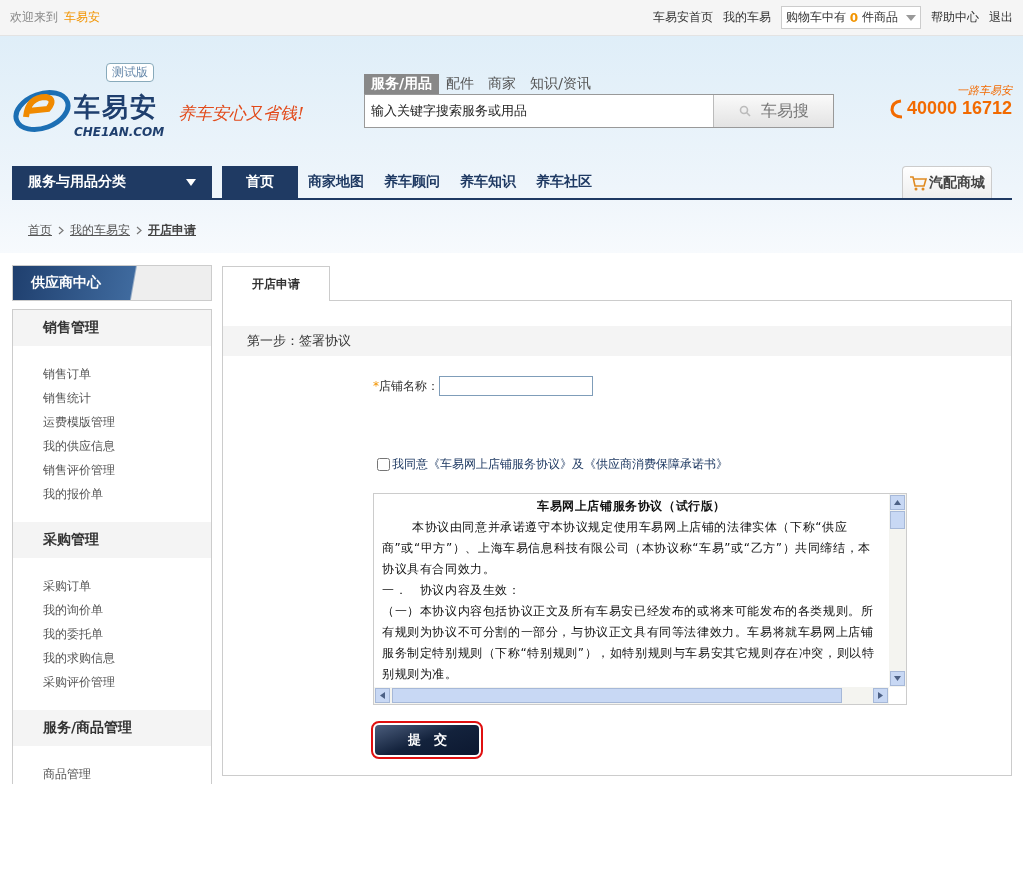 This screenshot has height=880, width=1023. I want to click on arrow-left-icon, so click(382, 695).